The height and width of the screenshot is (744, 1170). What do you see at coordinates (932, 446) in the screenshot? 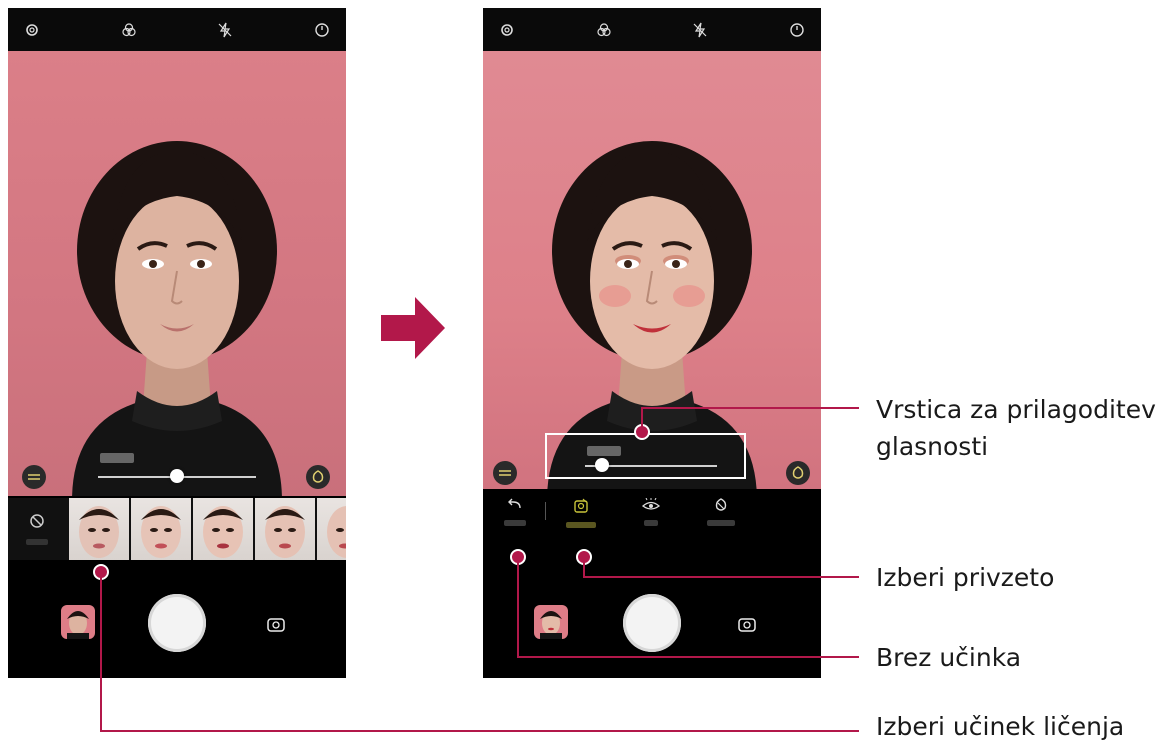
I see `callout-volume-bar-line2: glasnosti` at bounding box center [932, 446].